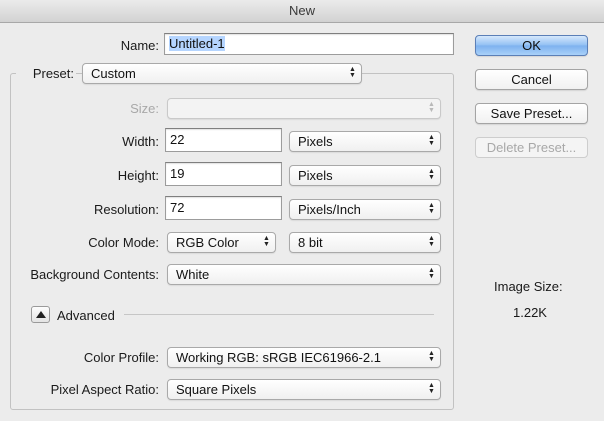 This screenshot has width=604, height=421. What do you see at coordinates (304, 389) in the screenshot?
I see `pixel-aspect-ratio-popup: Square Pixels ▲ ▼` at bounding box center [304, 389].